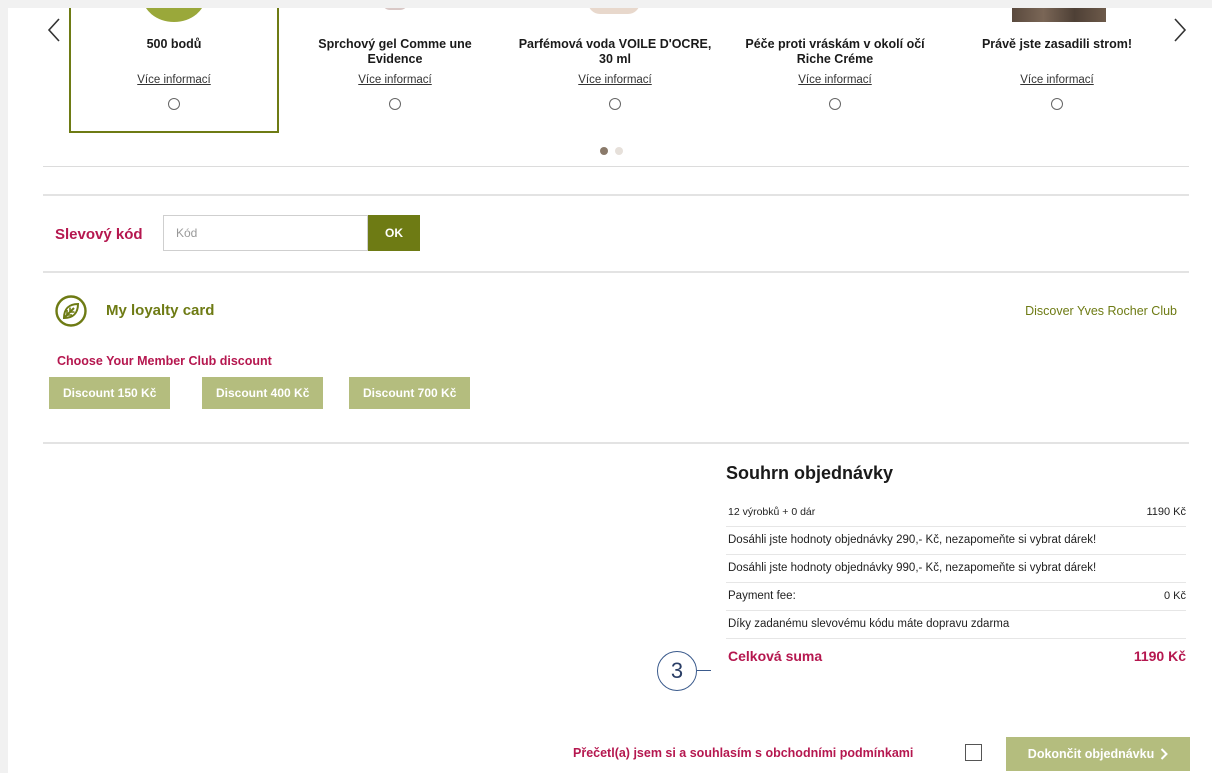 The height and width of the screenshot is (773, 1212). Describe the element at coordinates (164, 361) in the screenshot. I see `member-discount-label: Choose Your Member Club discount` at that location.